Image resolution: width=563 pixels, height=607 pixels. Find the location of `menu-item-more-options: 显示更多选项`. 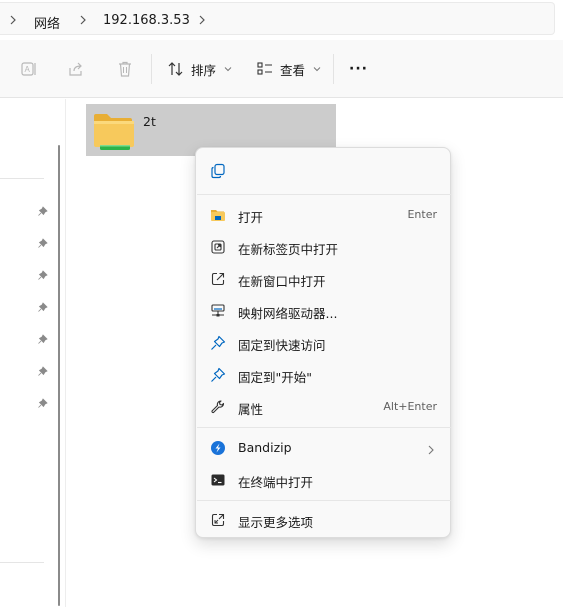

menu-item-more-options: 显示更多选项 is located at coordinates (324, 520).